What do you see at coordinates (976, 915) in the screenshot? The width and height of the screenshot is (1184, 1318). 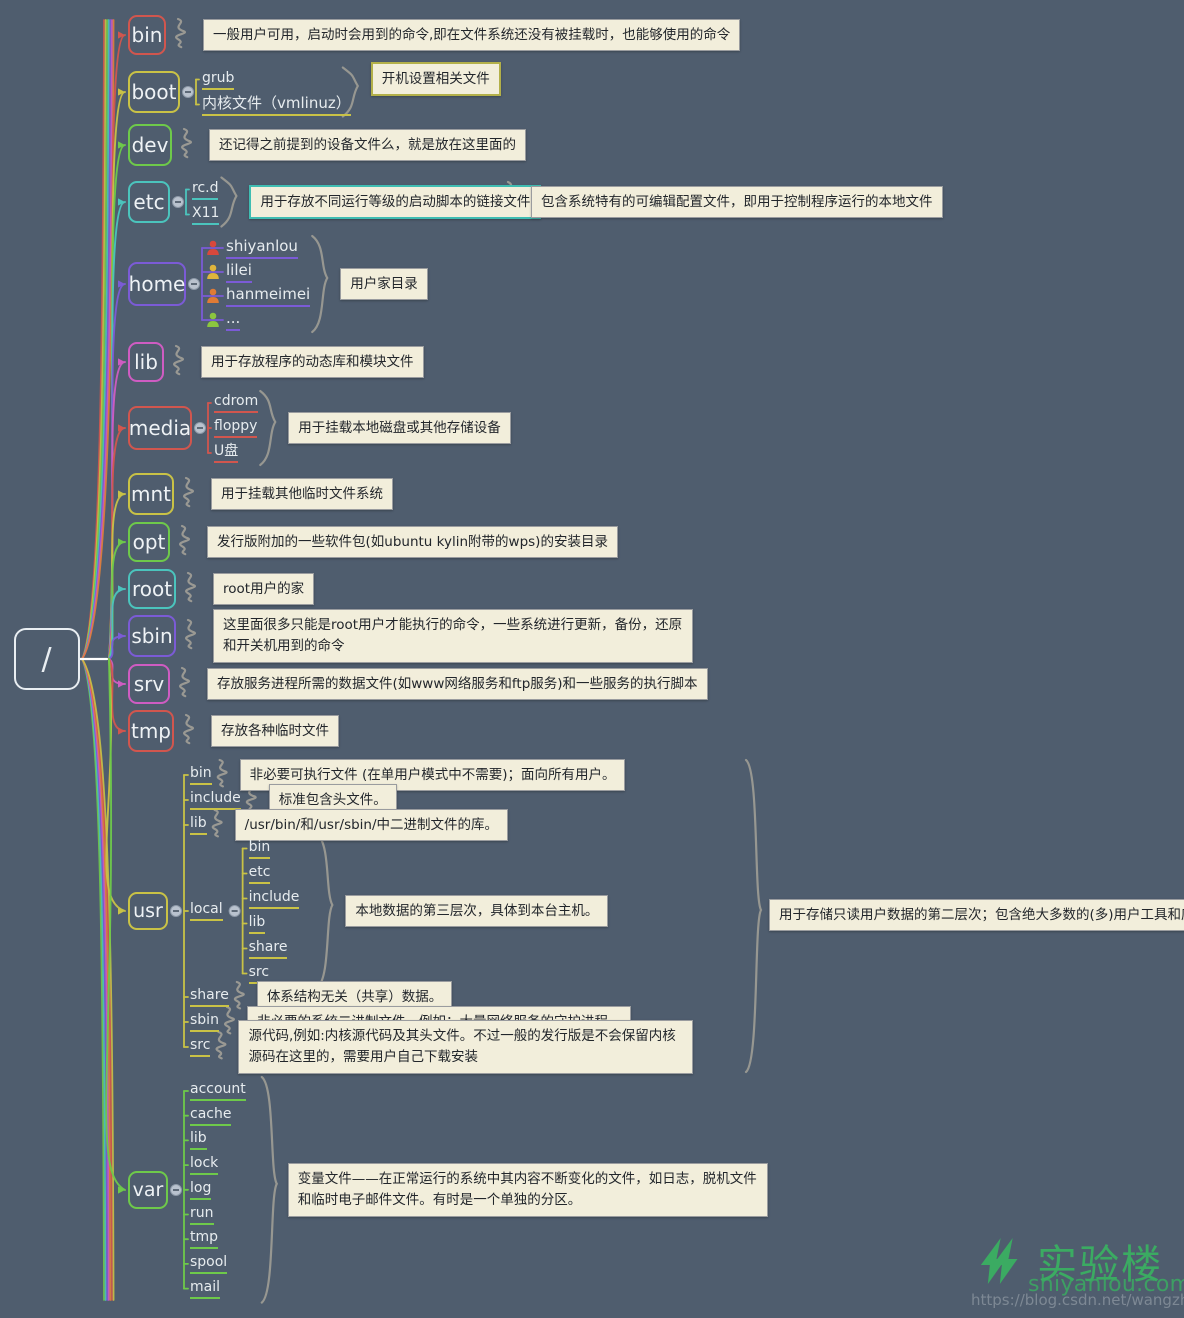 I see `usr-summary-note: 用于存储只读用户数据的第二层次；包含绝大多数的(多)用户工具和应用程序` at bounding box center [976, 915].